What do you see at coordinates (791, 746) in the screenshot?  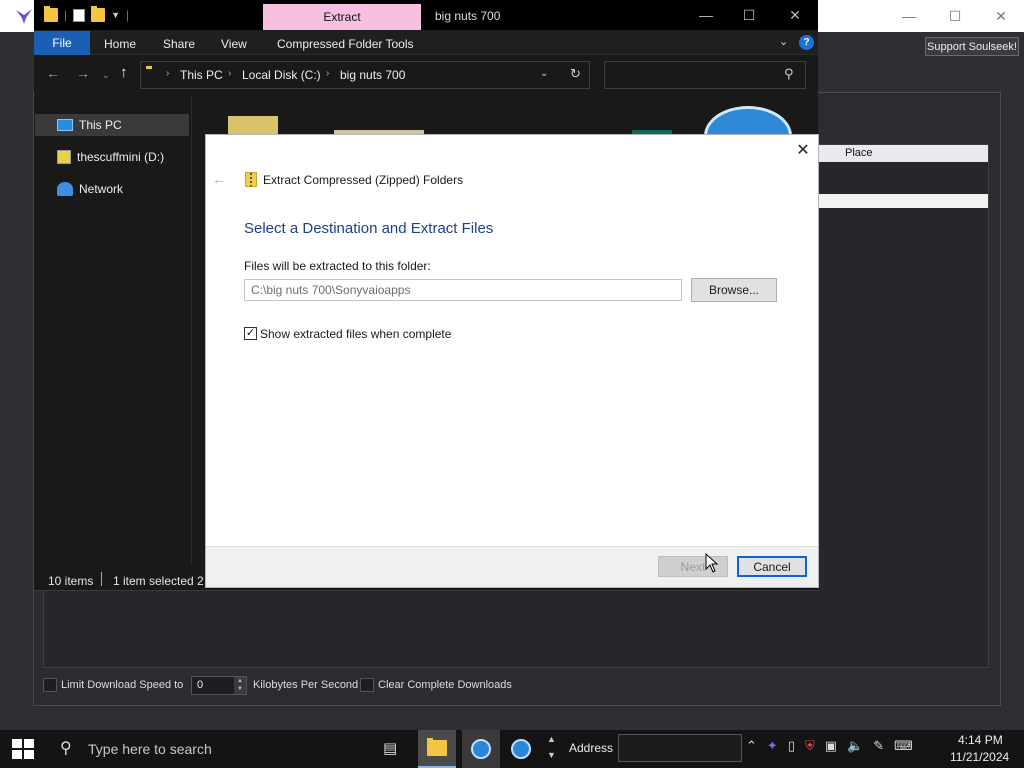 I see `usb-icon: ▯` at bounding box center [791, 746].